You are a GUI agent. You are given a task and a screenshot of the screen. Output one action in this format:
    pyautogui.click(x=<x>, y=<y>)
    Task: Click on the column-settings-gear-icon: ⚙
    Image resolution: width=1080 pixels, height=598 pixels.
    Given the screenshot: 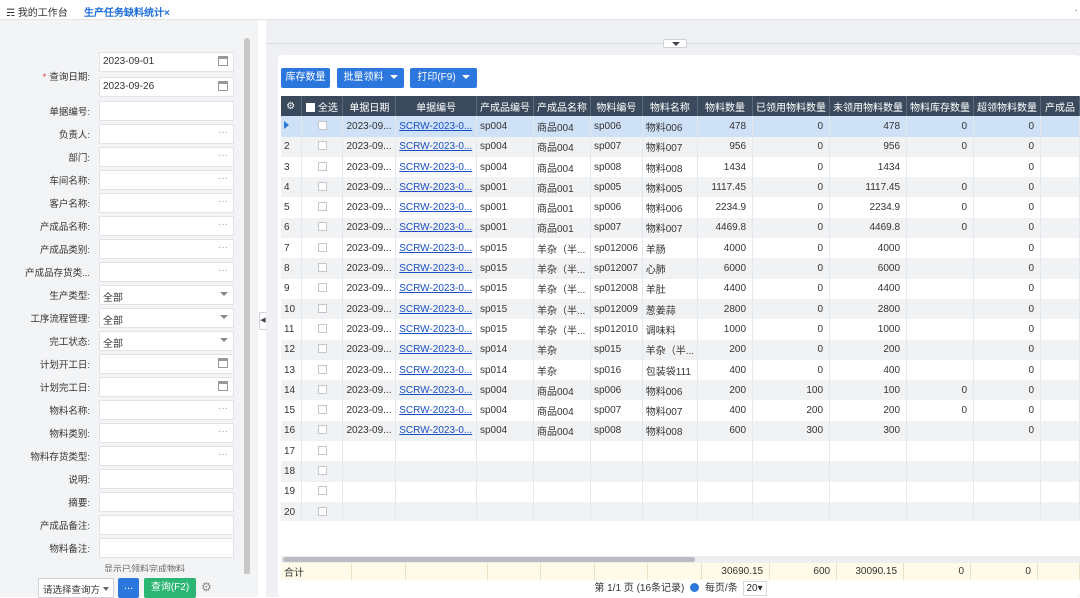 What is the action you would take?
    pyautogui.click(x=291, y=106)
    